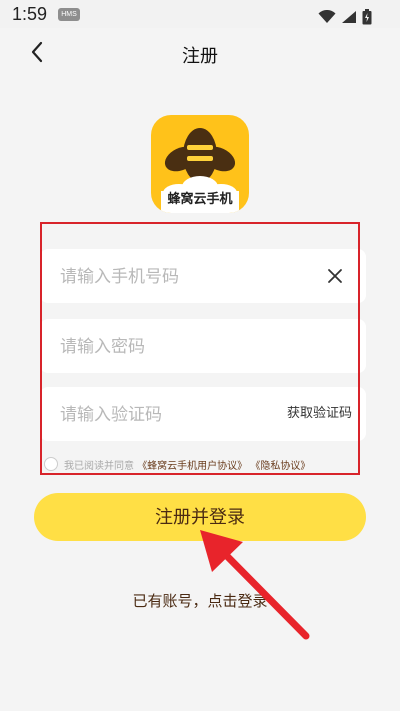 The width and height of the screenshot is (400, 711). I want to click on app-logo: 蜂窝云手机, so click(200, 164).